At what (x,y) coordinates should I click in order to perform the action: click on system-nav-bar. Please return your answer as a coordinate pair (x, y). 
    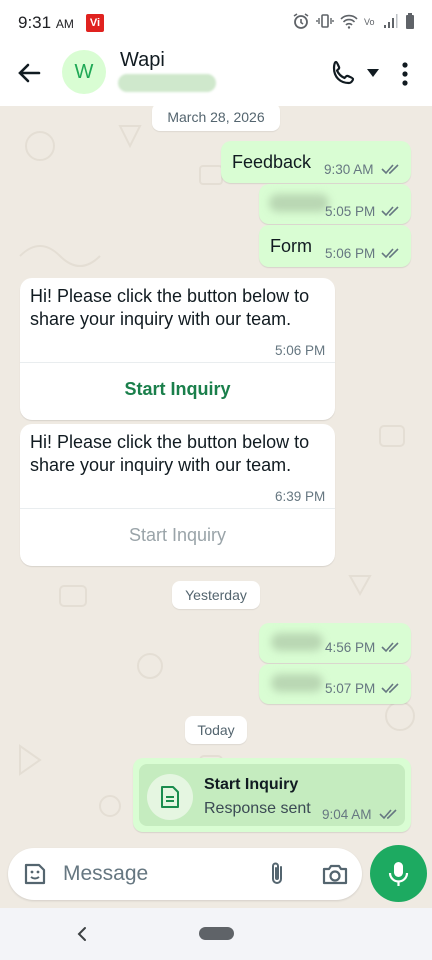
    Looking at the image, I should click on (216, 934).